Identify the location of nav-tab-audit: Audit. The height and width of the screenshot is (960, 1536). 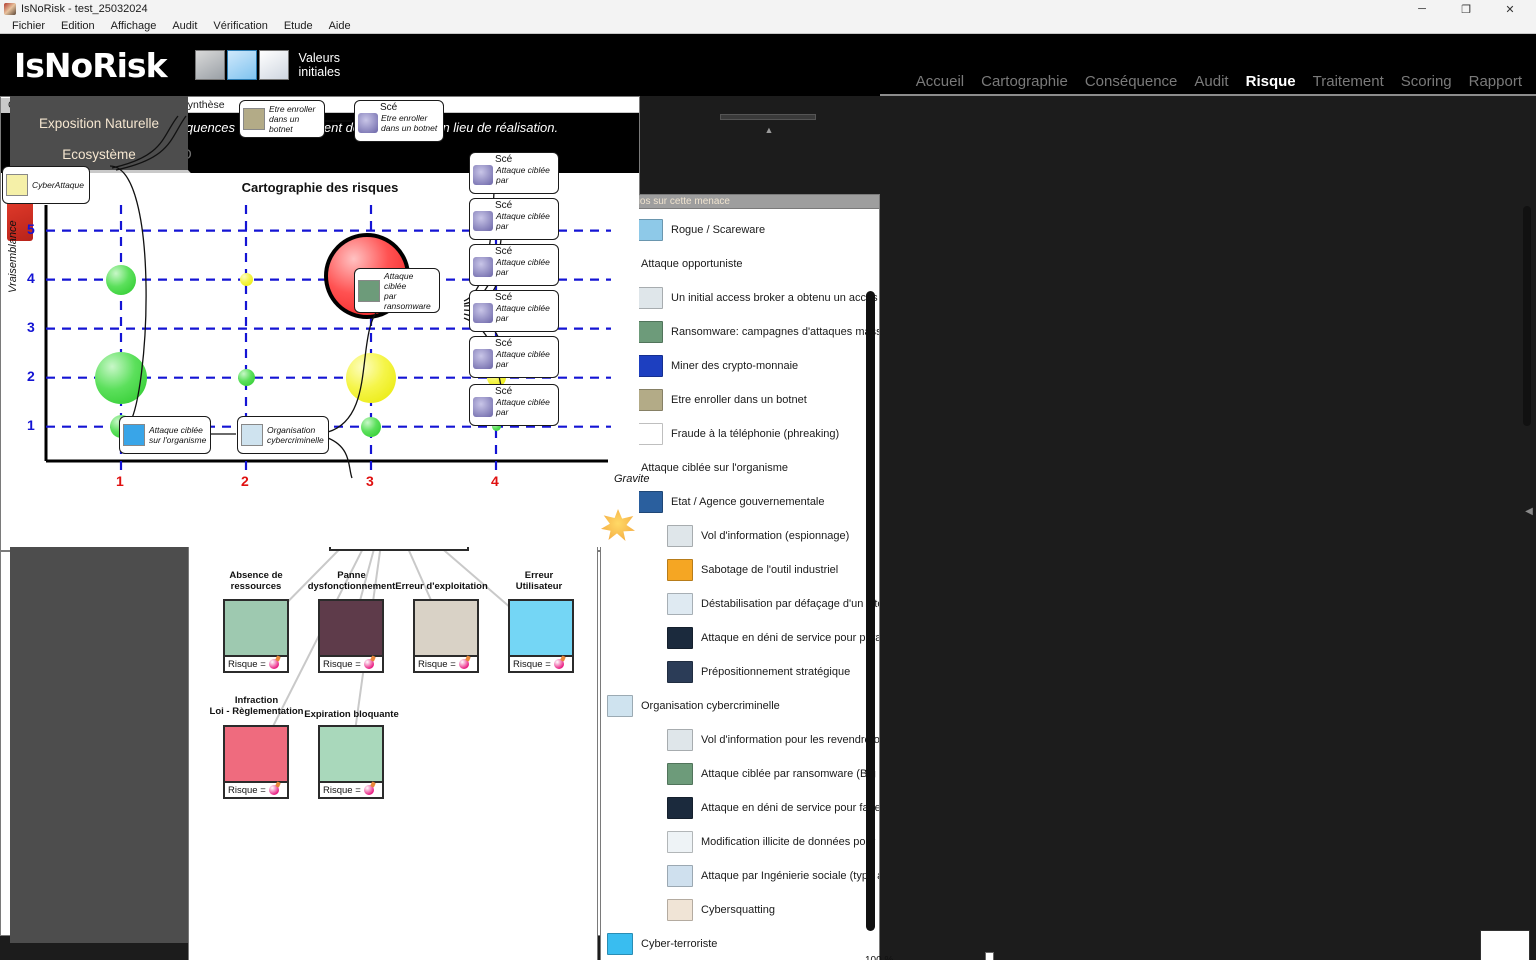
(1211, 81).